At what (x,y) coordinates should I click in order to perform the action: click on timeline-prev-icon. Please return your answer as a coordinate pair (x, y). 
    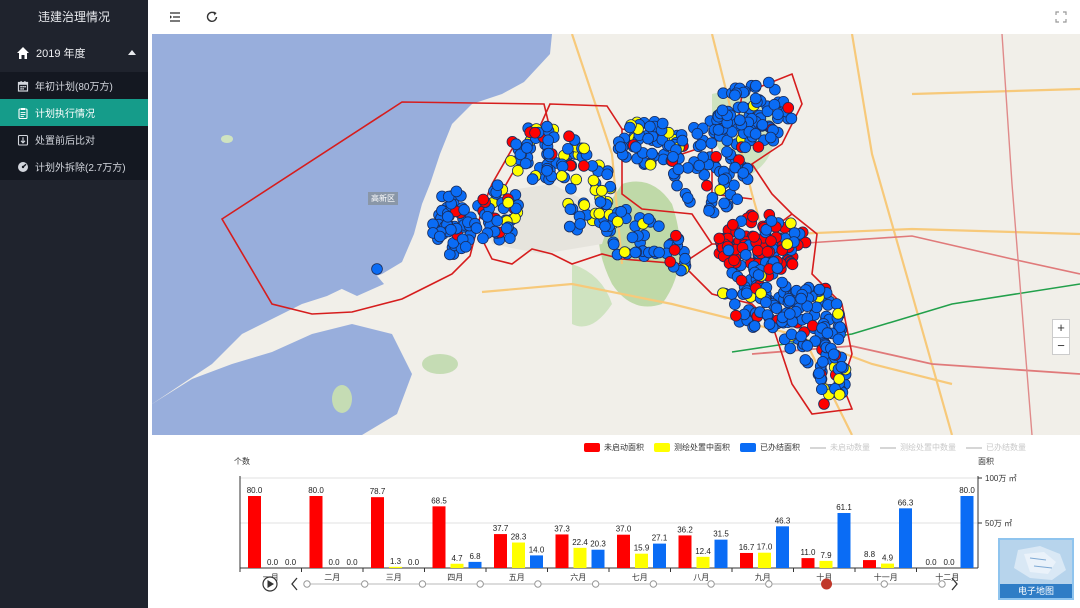
    Looking at the image, I should click on (294, 584).